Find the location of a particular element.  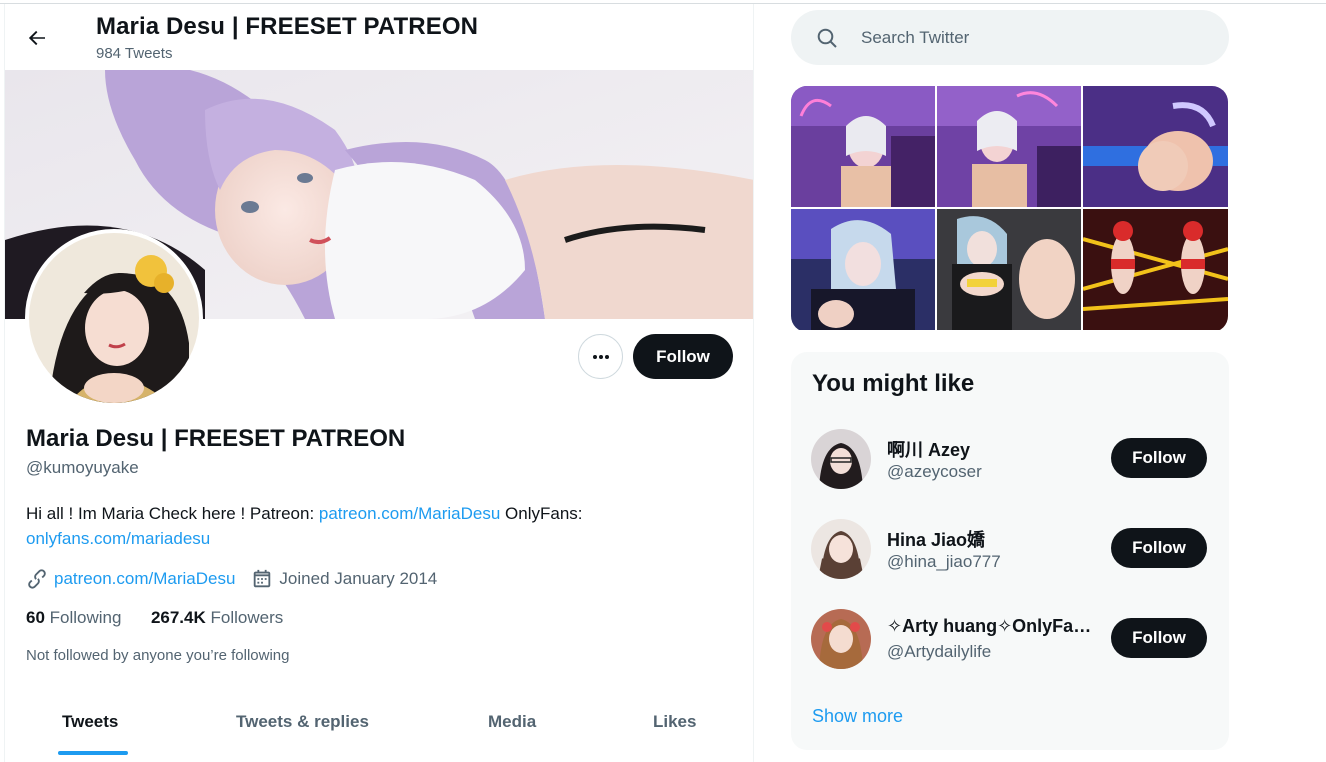

website-link: patreon.com/MariaDesu is located at coordinates (144, 579).